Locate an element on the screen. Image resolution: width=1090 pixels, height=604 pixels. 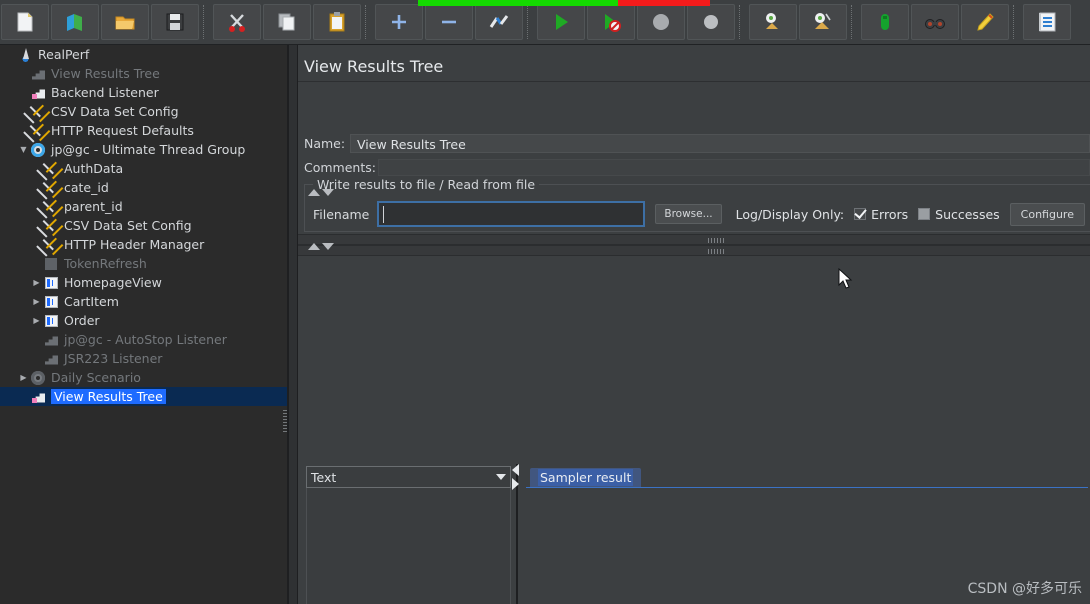
name-row: Name: View Results Tree is located at coordinates (697, 143).